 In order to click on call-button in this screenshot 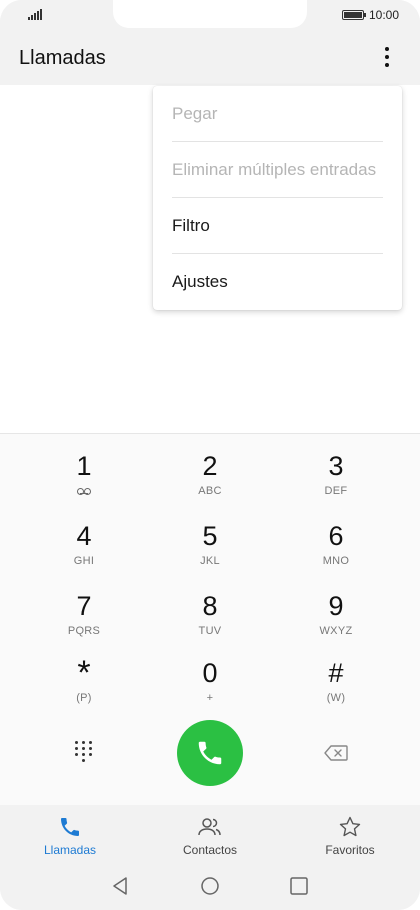, I will do `click(210, 753)`.